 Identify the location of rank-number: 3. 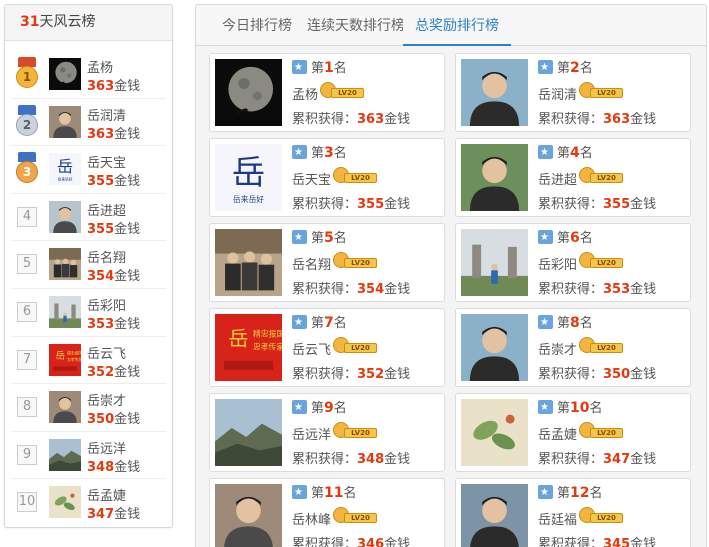
(27, 172).